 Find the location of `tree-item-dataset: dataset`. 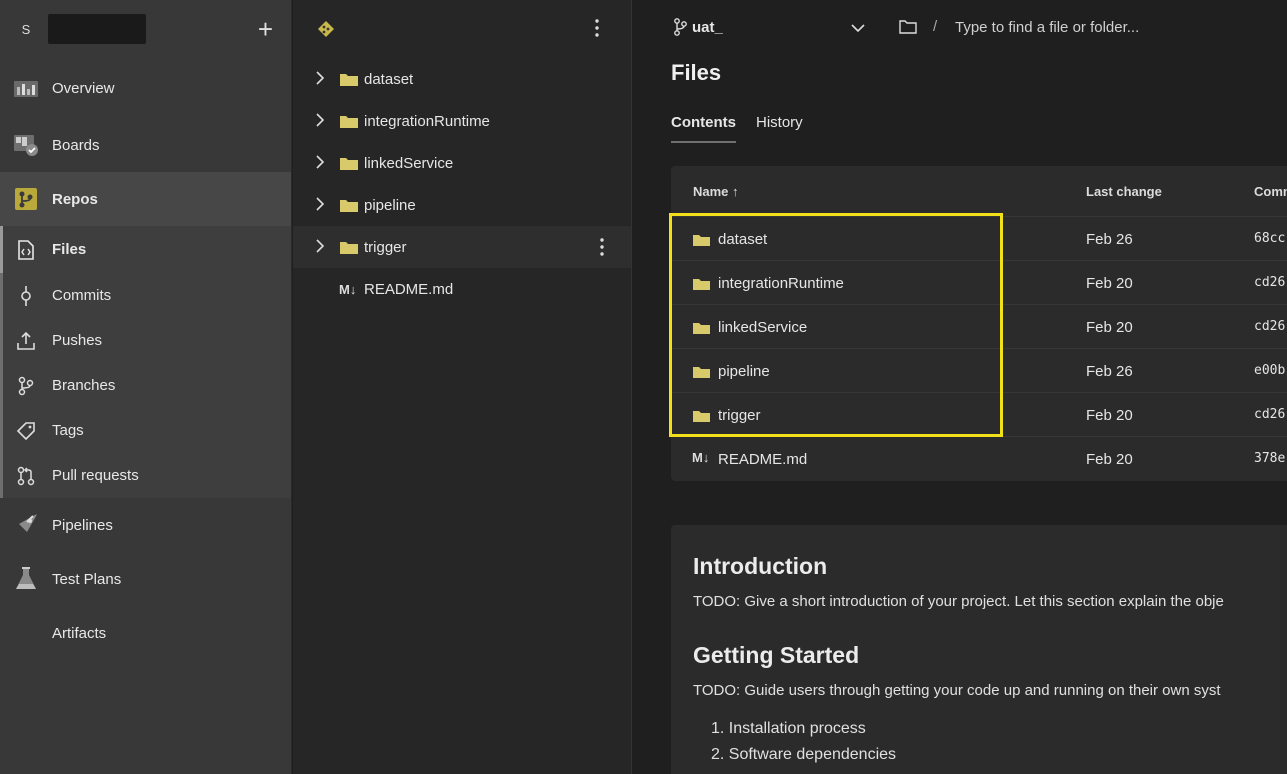

tree-item-dataset: dataset is located at coordinates (462, 79).